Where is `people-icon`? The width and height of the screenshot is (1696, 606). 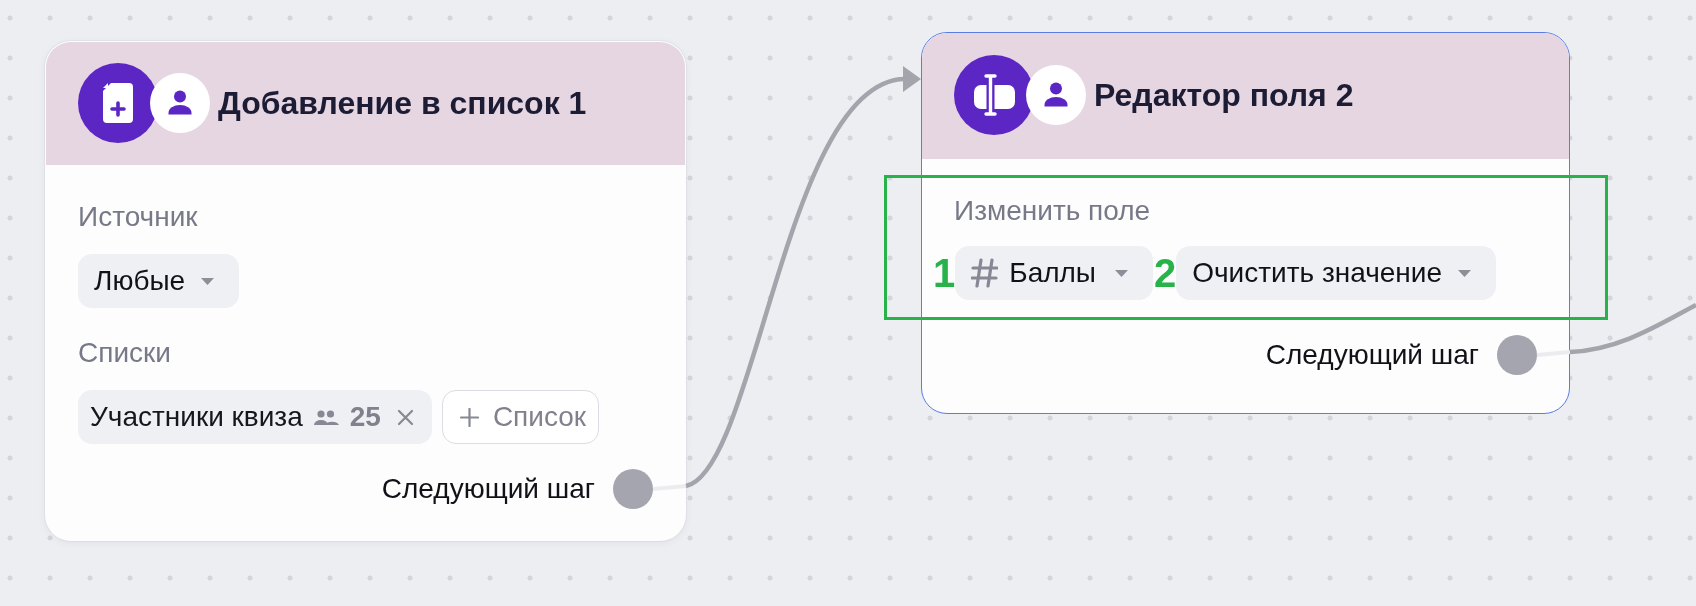
people-icon is located at coordinates (325, 417).